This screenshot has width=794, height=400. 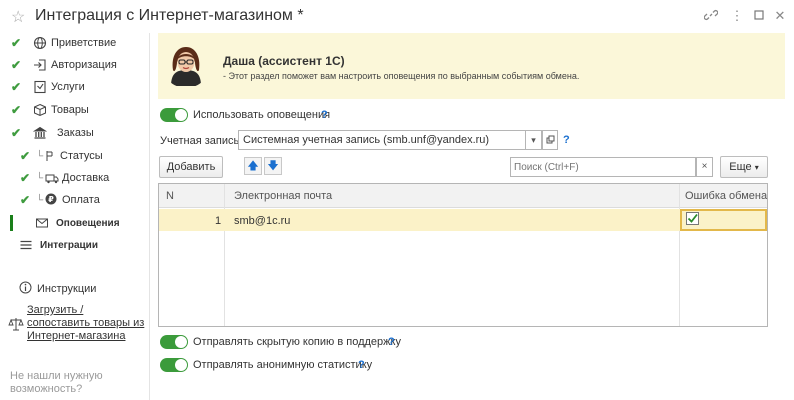 What do you see at coordinates (273, 166) in the screenshot?
I see `arrow-down-icon: 🡇` at bounding box center [273, 166].